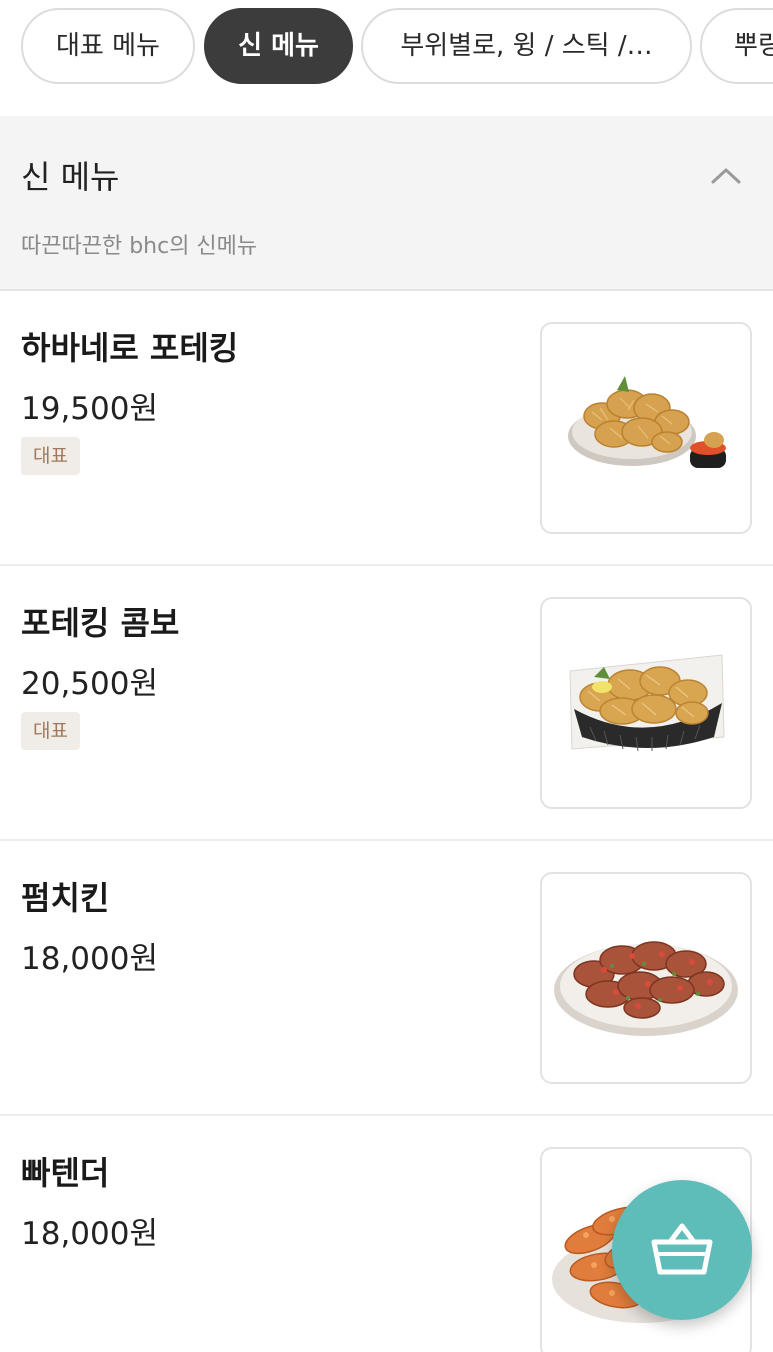  I want to click on menu-item-name: 펌치킨, so click(65, 898).